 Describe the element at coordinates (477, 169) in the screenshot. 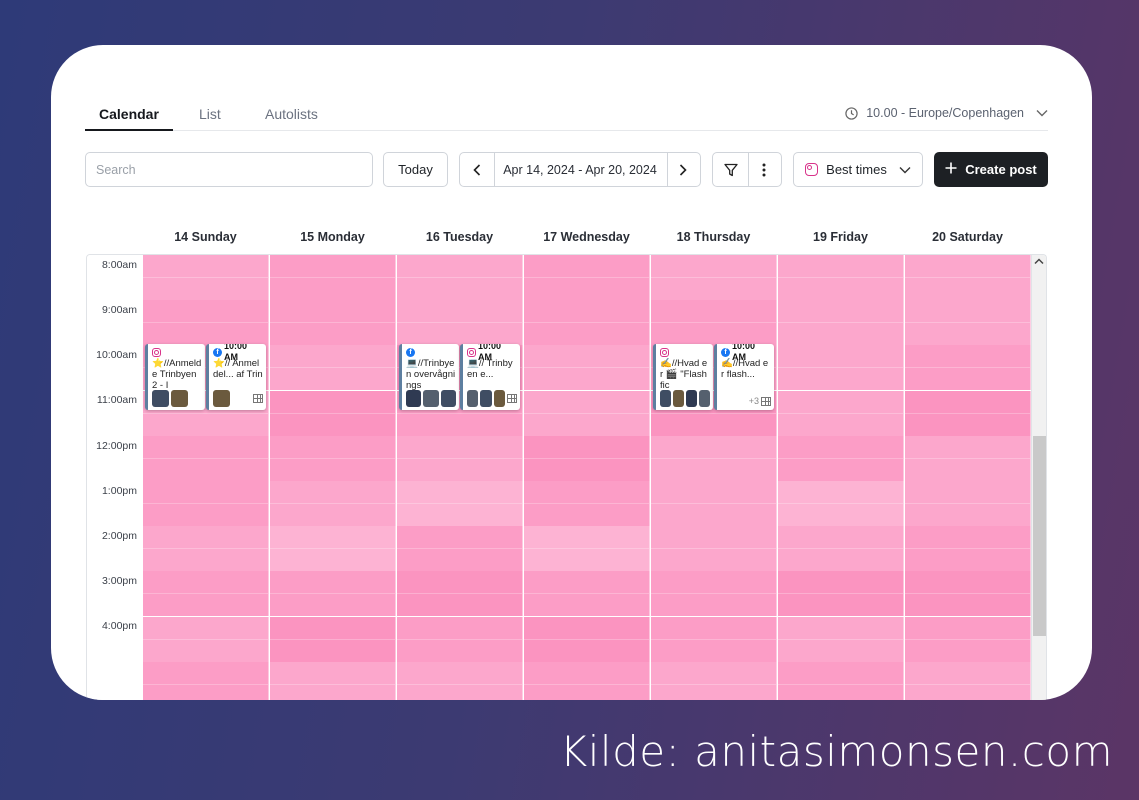

I see `chevron-left-icon` at that location.